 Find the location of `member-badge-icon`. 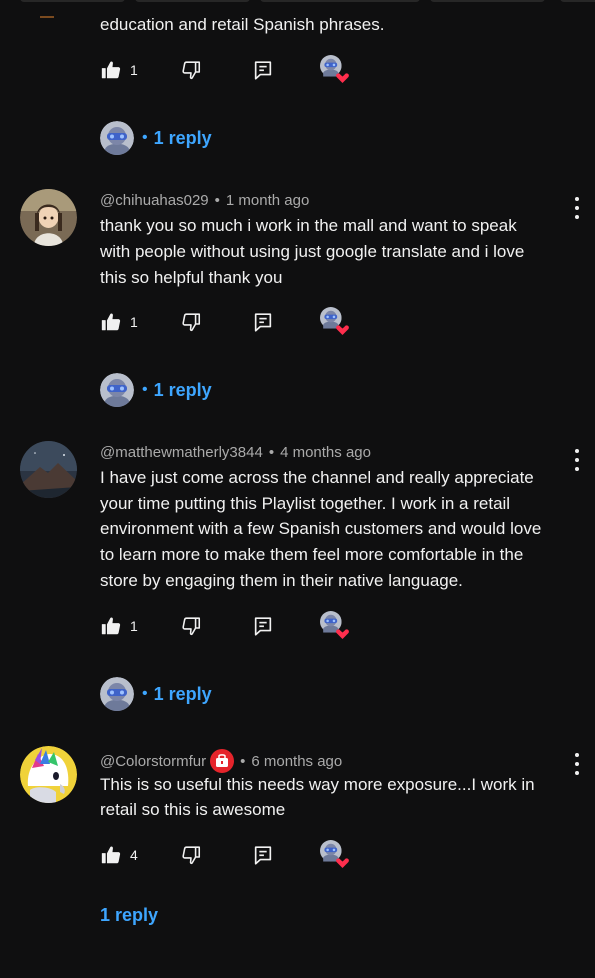

member-badge-icon is located at coordinates (222, 761).